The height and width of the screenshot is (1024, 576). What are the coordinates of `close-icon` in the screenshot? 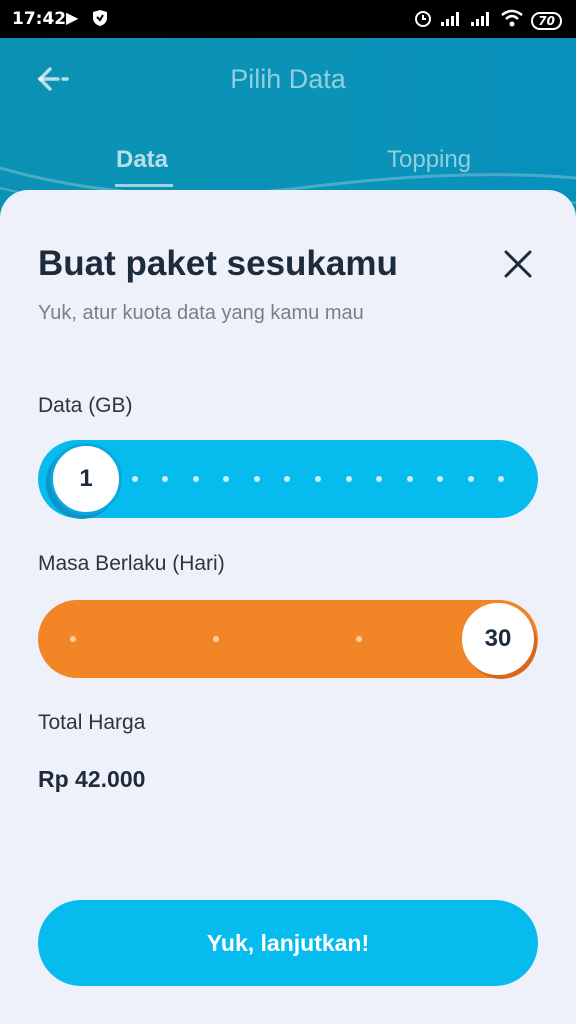 It's located at (518, 264).